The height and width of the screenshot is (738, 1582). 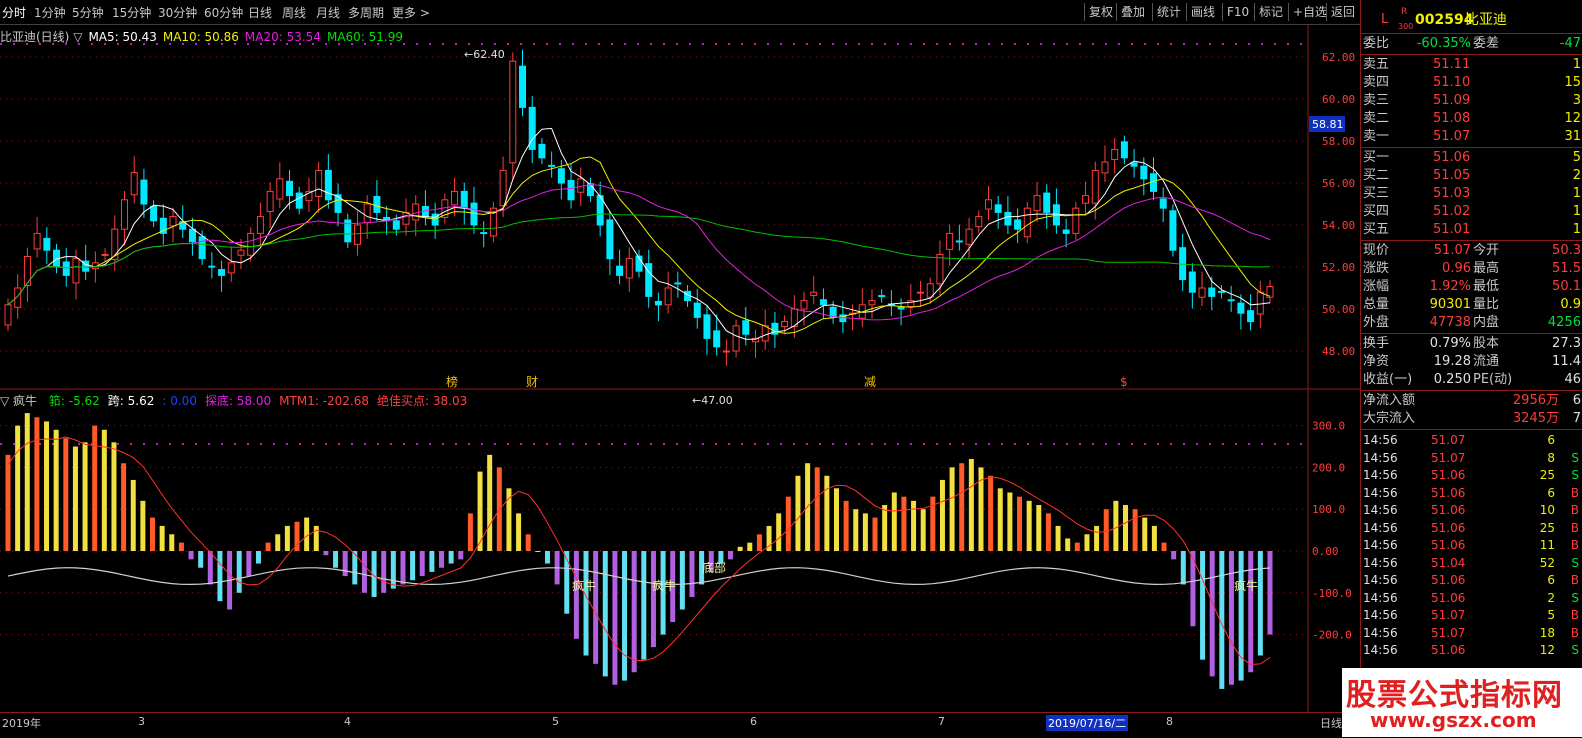 What do you see at coordinates (1124, 382) in the screenshot?
I see `event-mark: $` at bounding box center [1124, 382].